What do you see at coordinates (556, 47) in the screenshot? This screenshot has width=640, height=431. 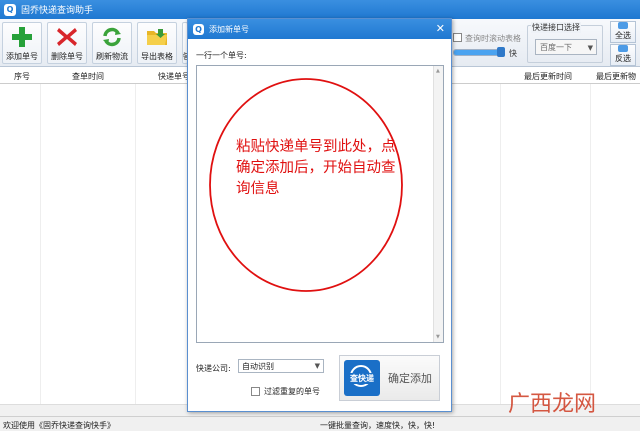 I see `interface-select-value: 百度一下` at bounding box center [556, 47].